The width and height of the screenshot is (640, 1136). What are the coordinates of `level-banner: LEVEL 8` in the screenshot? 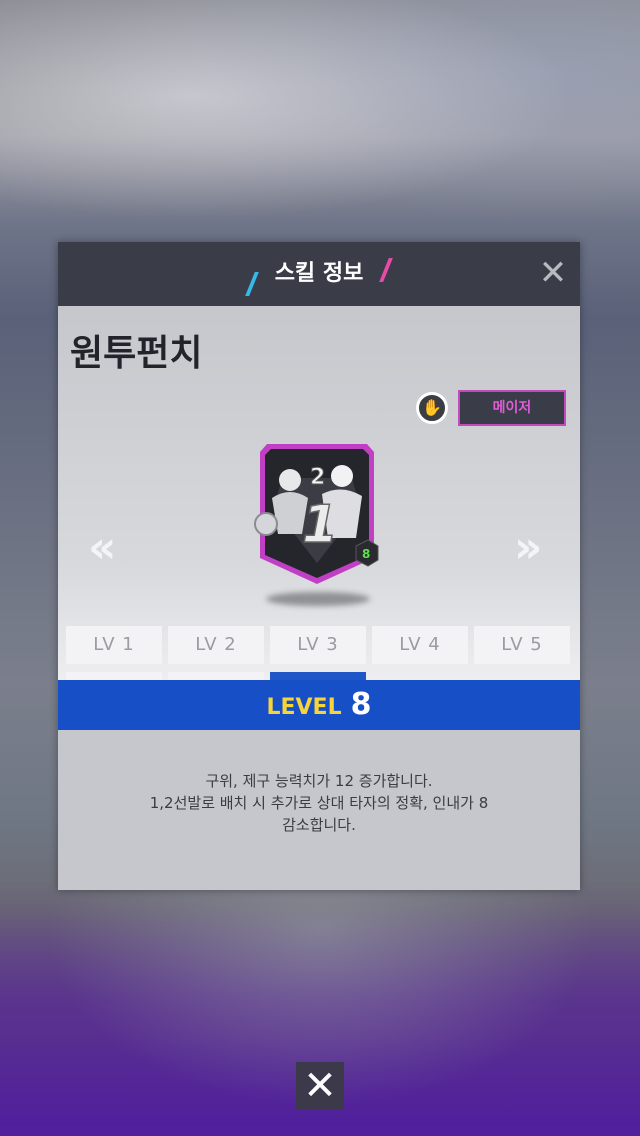 It's located at (319, 705).